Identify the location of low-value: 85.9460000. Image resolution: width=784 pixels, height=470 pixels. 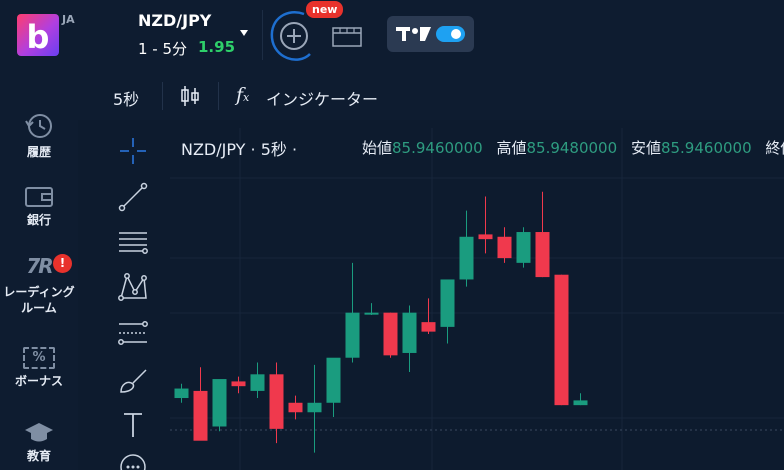
(706, 148).